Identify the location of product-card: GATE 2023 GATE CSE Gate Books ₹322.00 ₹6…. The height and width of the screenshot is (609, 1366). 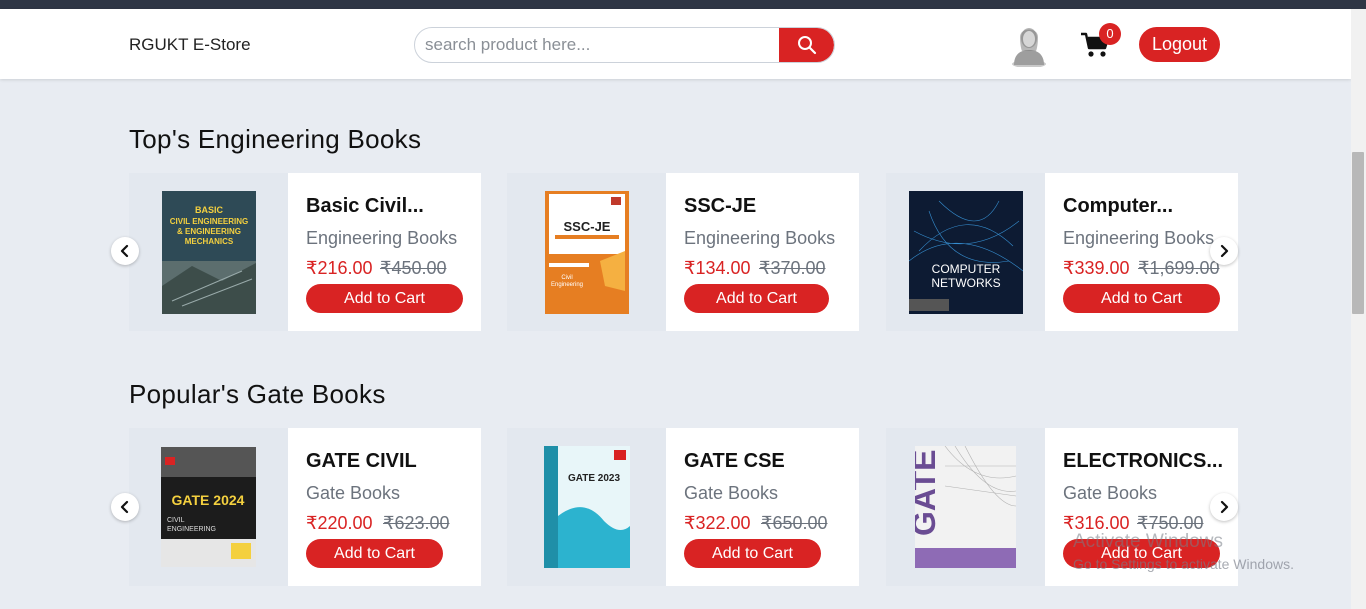
(683, 507).